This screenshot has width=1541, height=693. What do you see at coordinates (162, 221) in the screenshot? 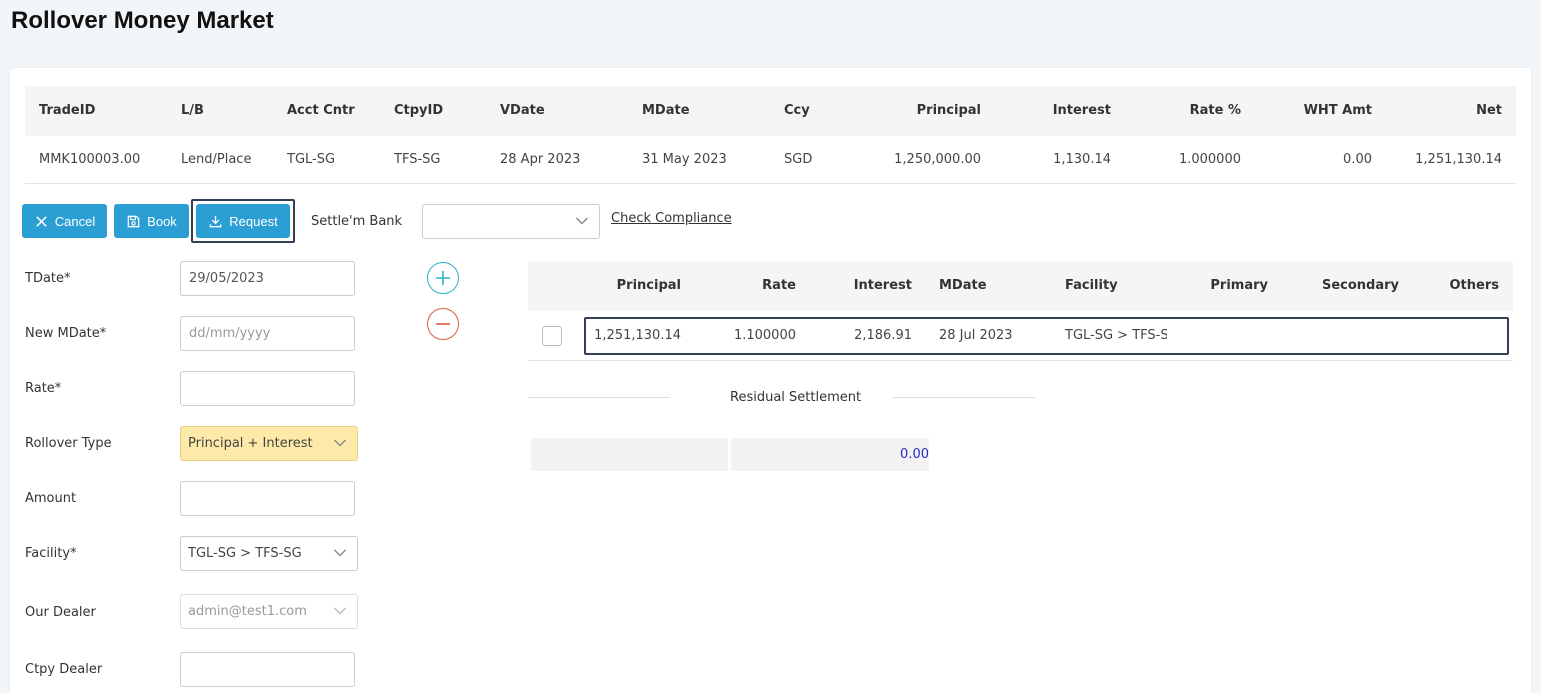
I see `book-button-label: Book` at bounding box center [162, 221].